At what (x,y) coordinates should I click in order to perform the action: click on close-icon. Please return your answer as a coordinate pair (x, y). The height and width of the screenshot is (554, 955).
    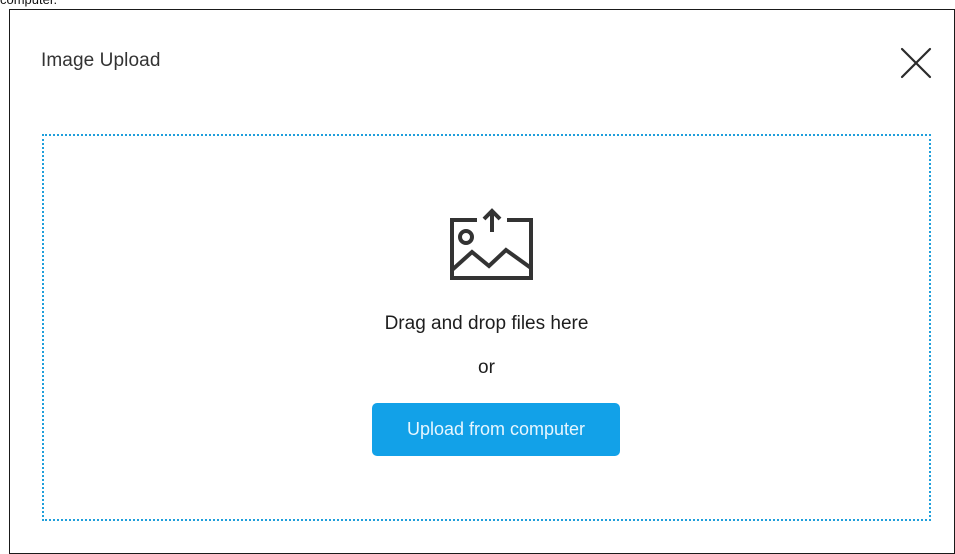
    Looking at the image, I should click on (916, 63).